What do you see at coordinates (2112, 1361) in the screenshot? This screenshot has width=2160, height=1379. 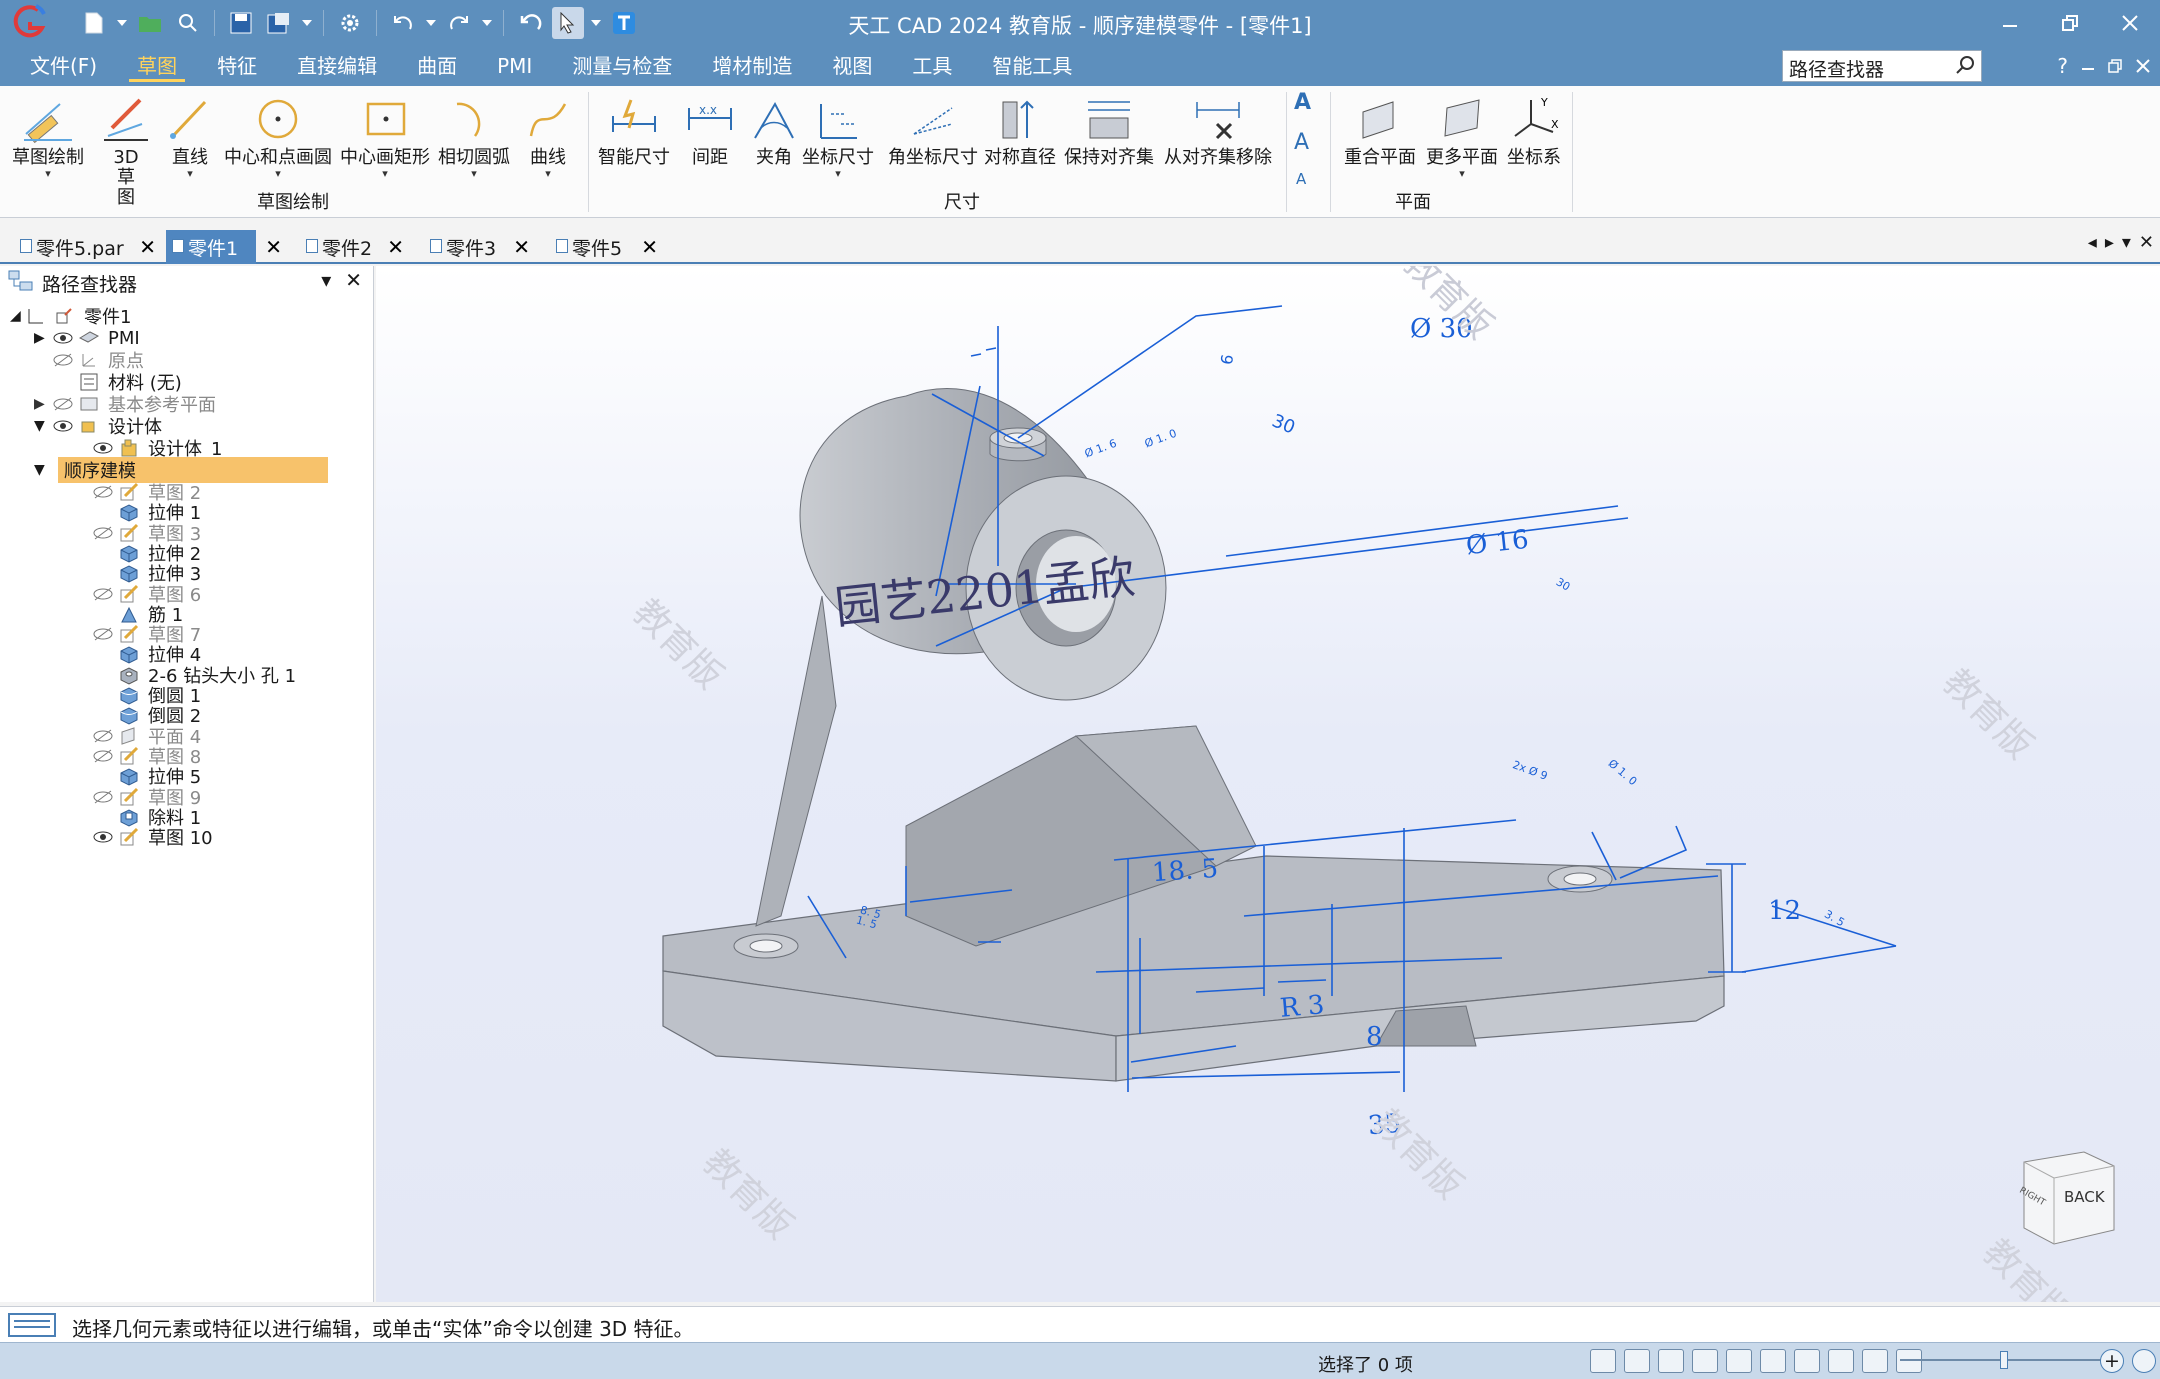 I see `zoom-in-icon: +` at bounding box center [2112, 1361].